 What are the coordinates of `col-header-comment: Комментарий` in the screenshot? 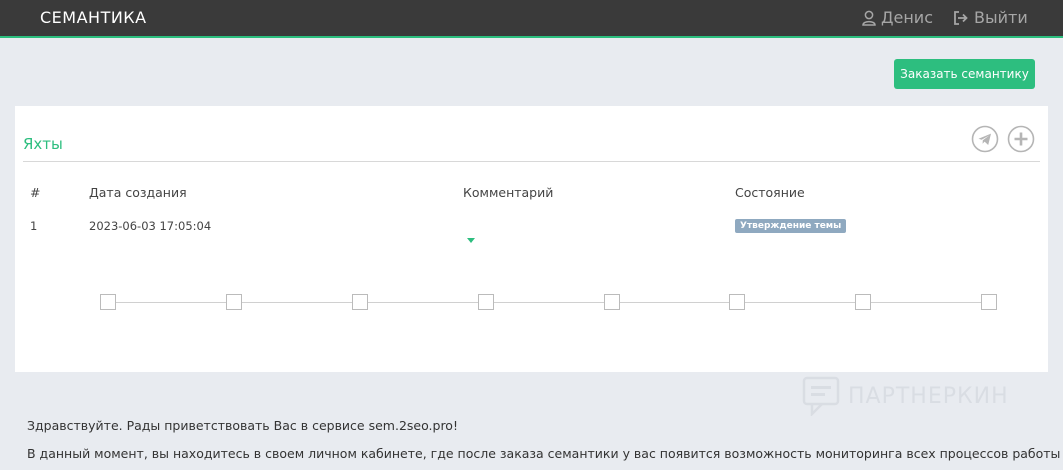 It's located at (508, 192).